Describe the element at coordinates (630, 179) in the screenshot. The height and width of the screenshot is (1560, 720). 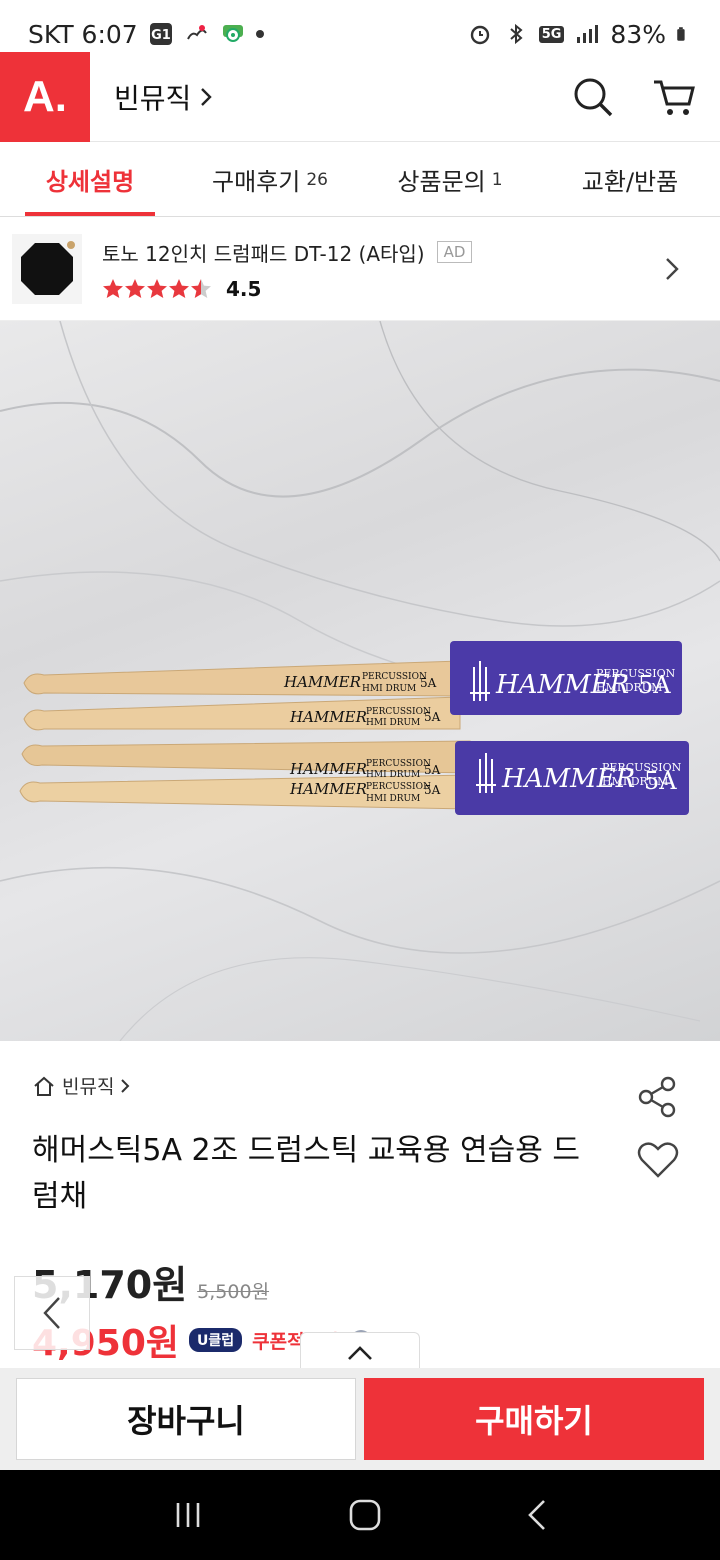
I see `tab-exchange-return: 교환/반품` at that location.